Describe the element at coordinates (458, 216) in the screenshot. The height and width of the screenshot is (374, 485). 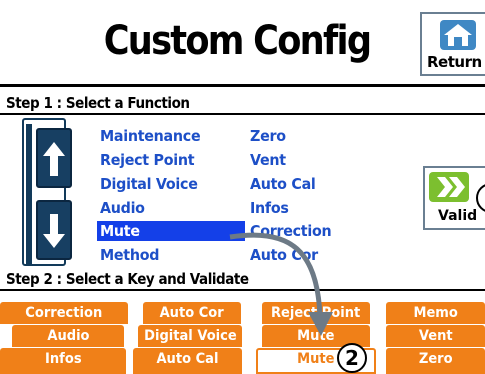
I see `valid-label: Valid` at that location.